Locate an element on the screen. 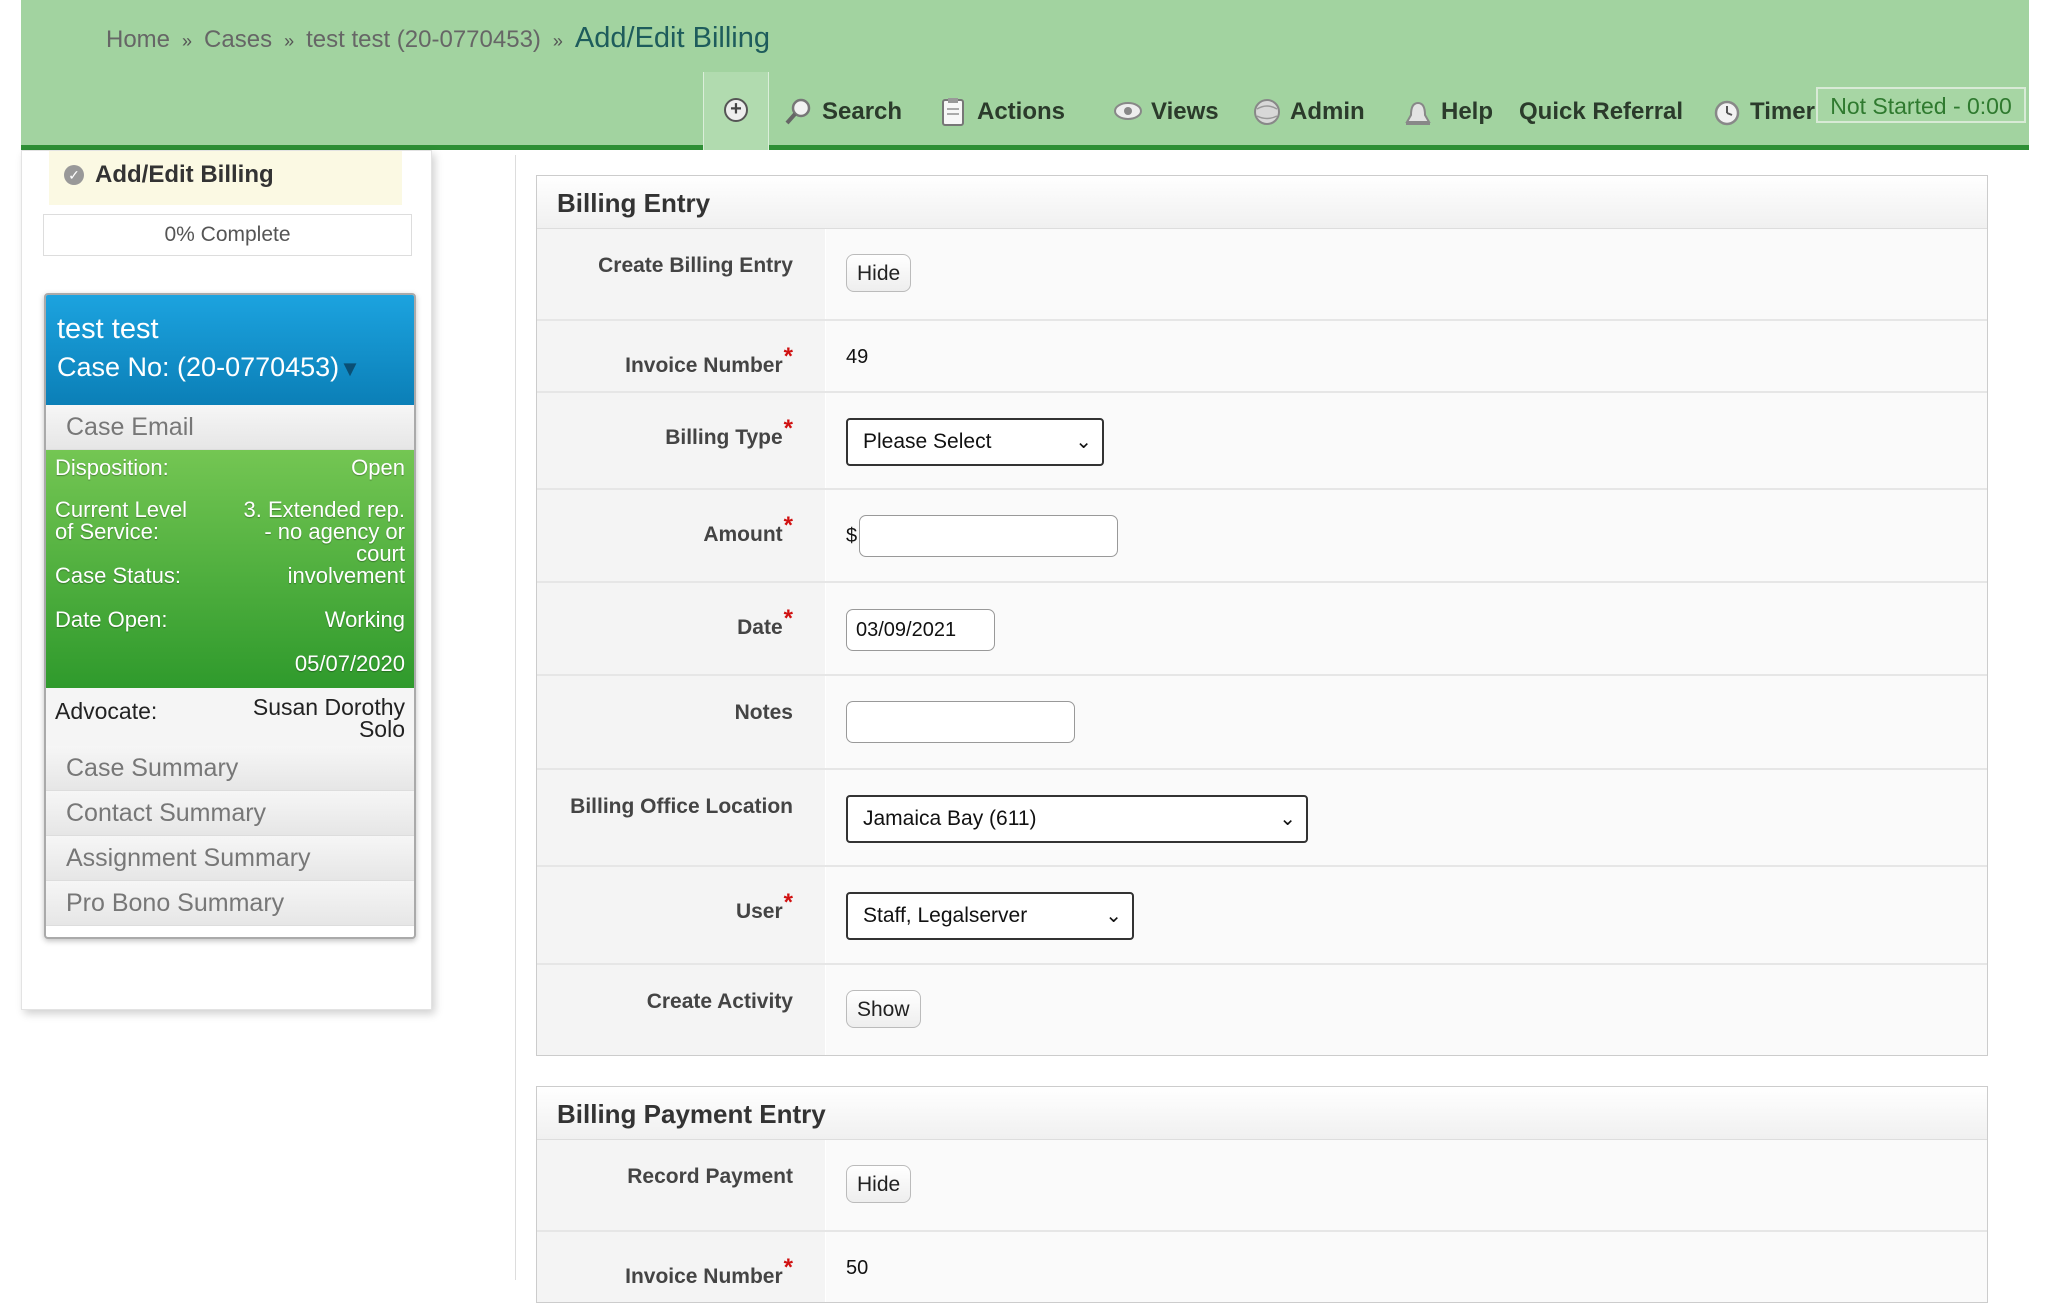 Image resolution: width=2048 pixels, height=1303 pixels. breadcrumb-case: test test (20-0770453) is located at coordinates (423, 39).